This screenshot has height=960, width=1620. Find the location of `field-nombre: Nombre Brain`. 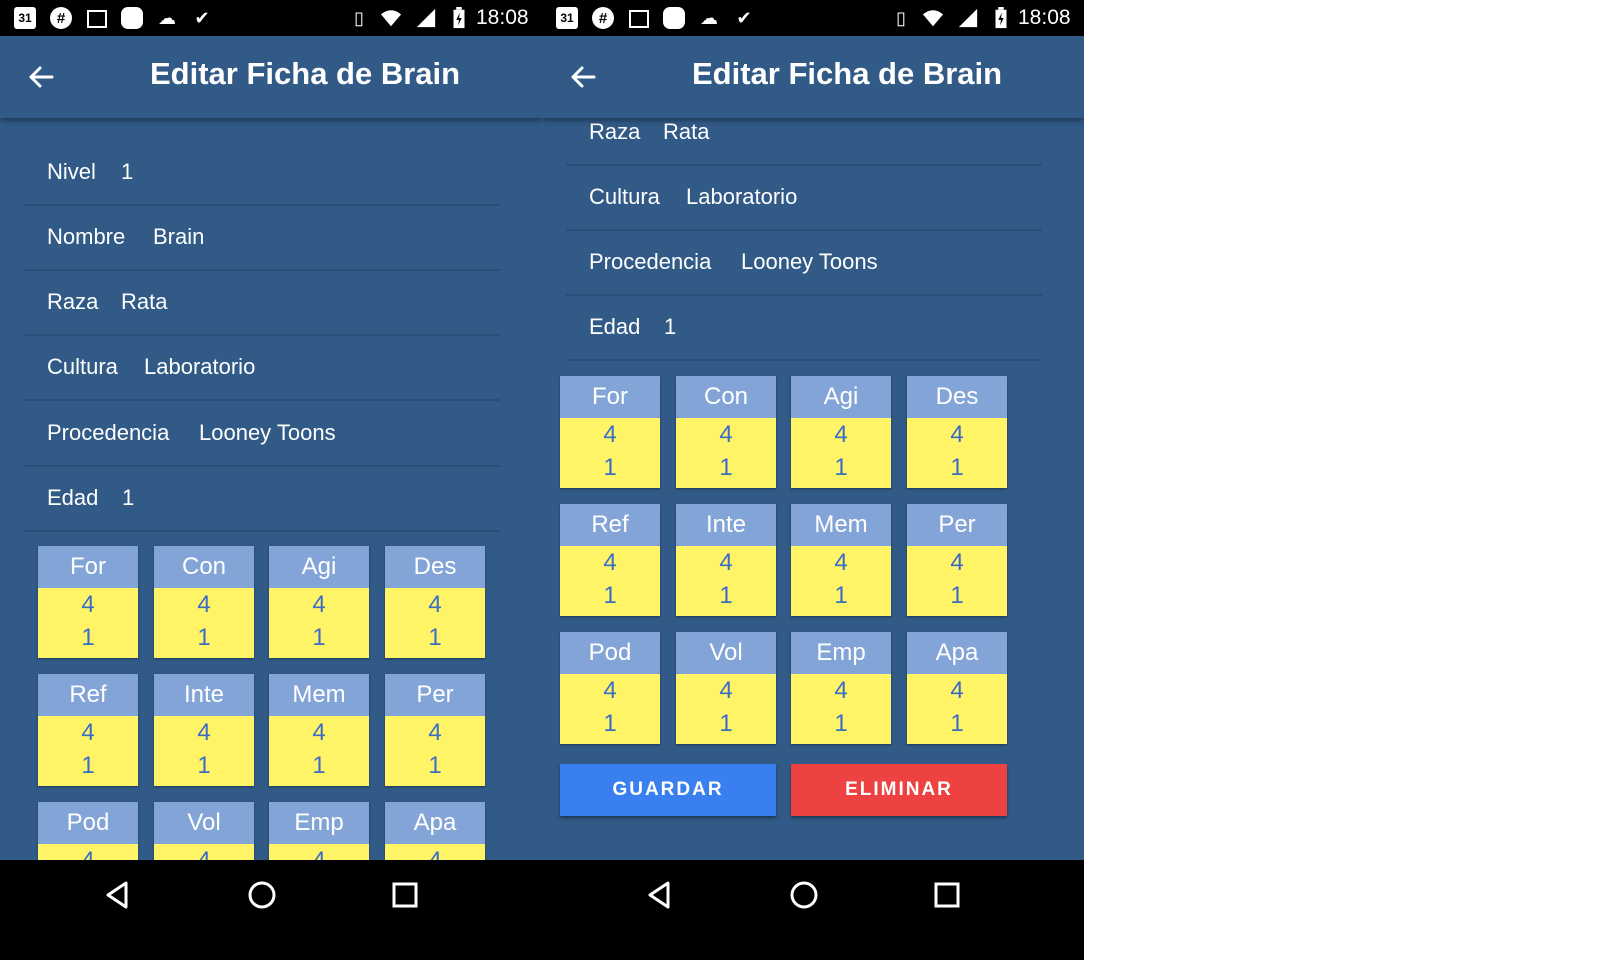

field-nombre: Nombre Brain is located at coordinates (262, 237).